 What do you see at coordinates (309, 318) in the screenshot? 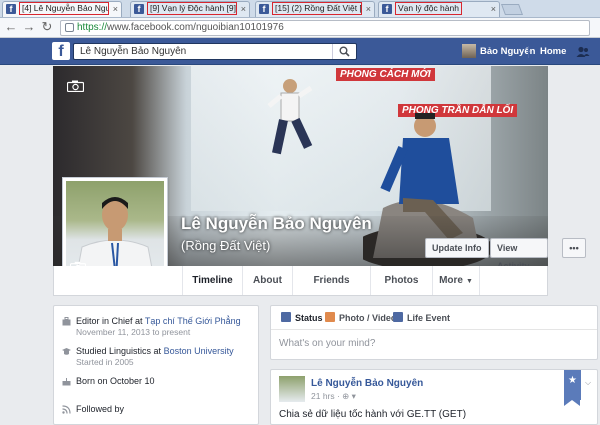
I see `tab-status-label: Status` at bounding box center [309, 318].